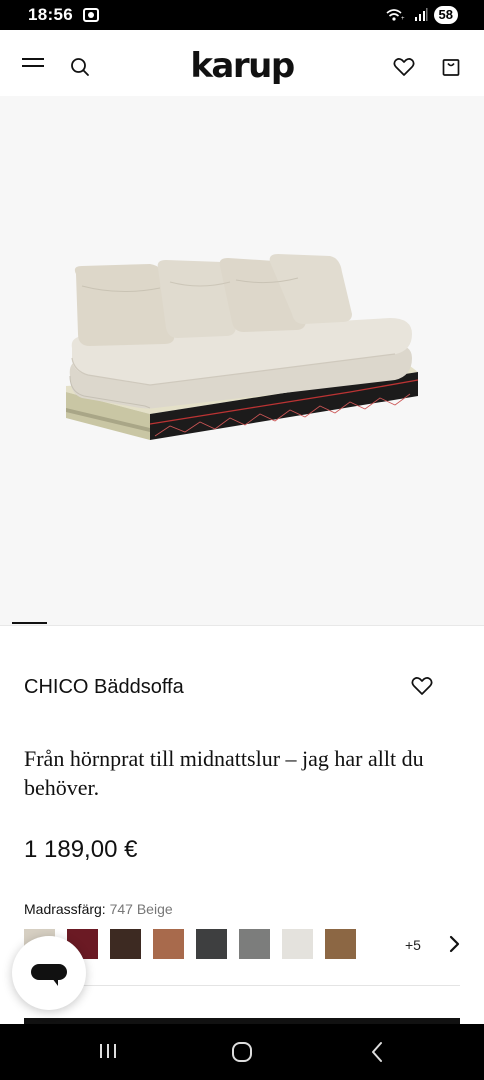 This screenshot has width=484, height=1080. I want to click on color-swatch-off-white, so click(297, 944).